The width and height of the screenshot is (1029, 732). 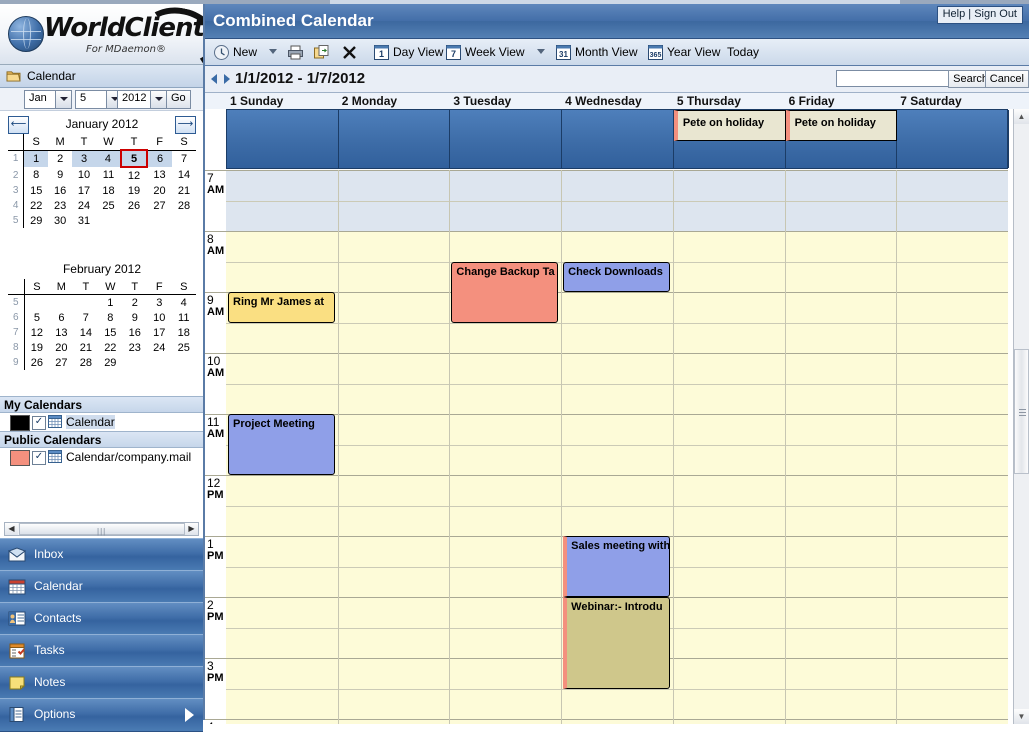 I want to click on toolbar-day-view-button: 1 Day View, so click(x=408, y=52).